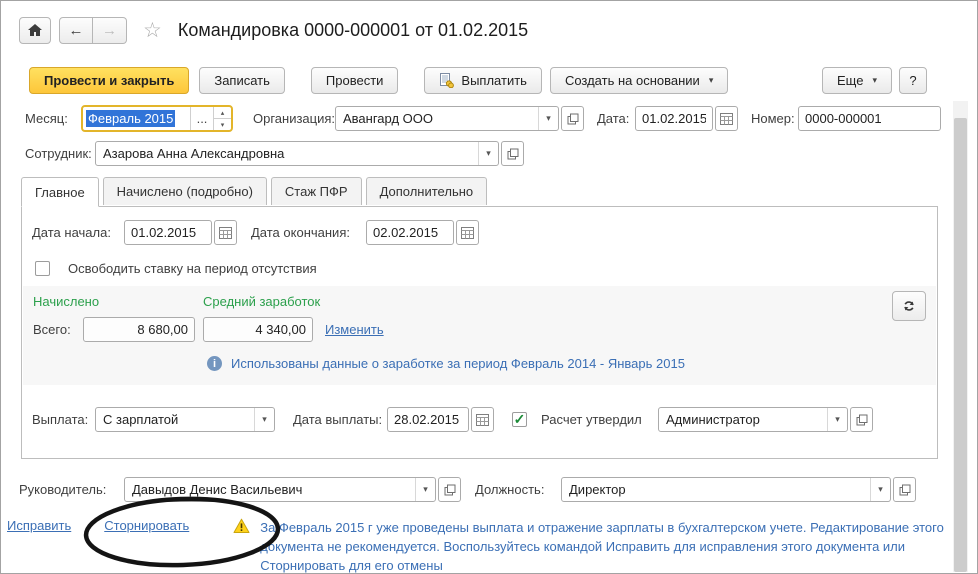  I want to click on free-rate-row: Освободить ставку на период отсутствия, so click(486, 268).